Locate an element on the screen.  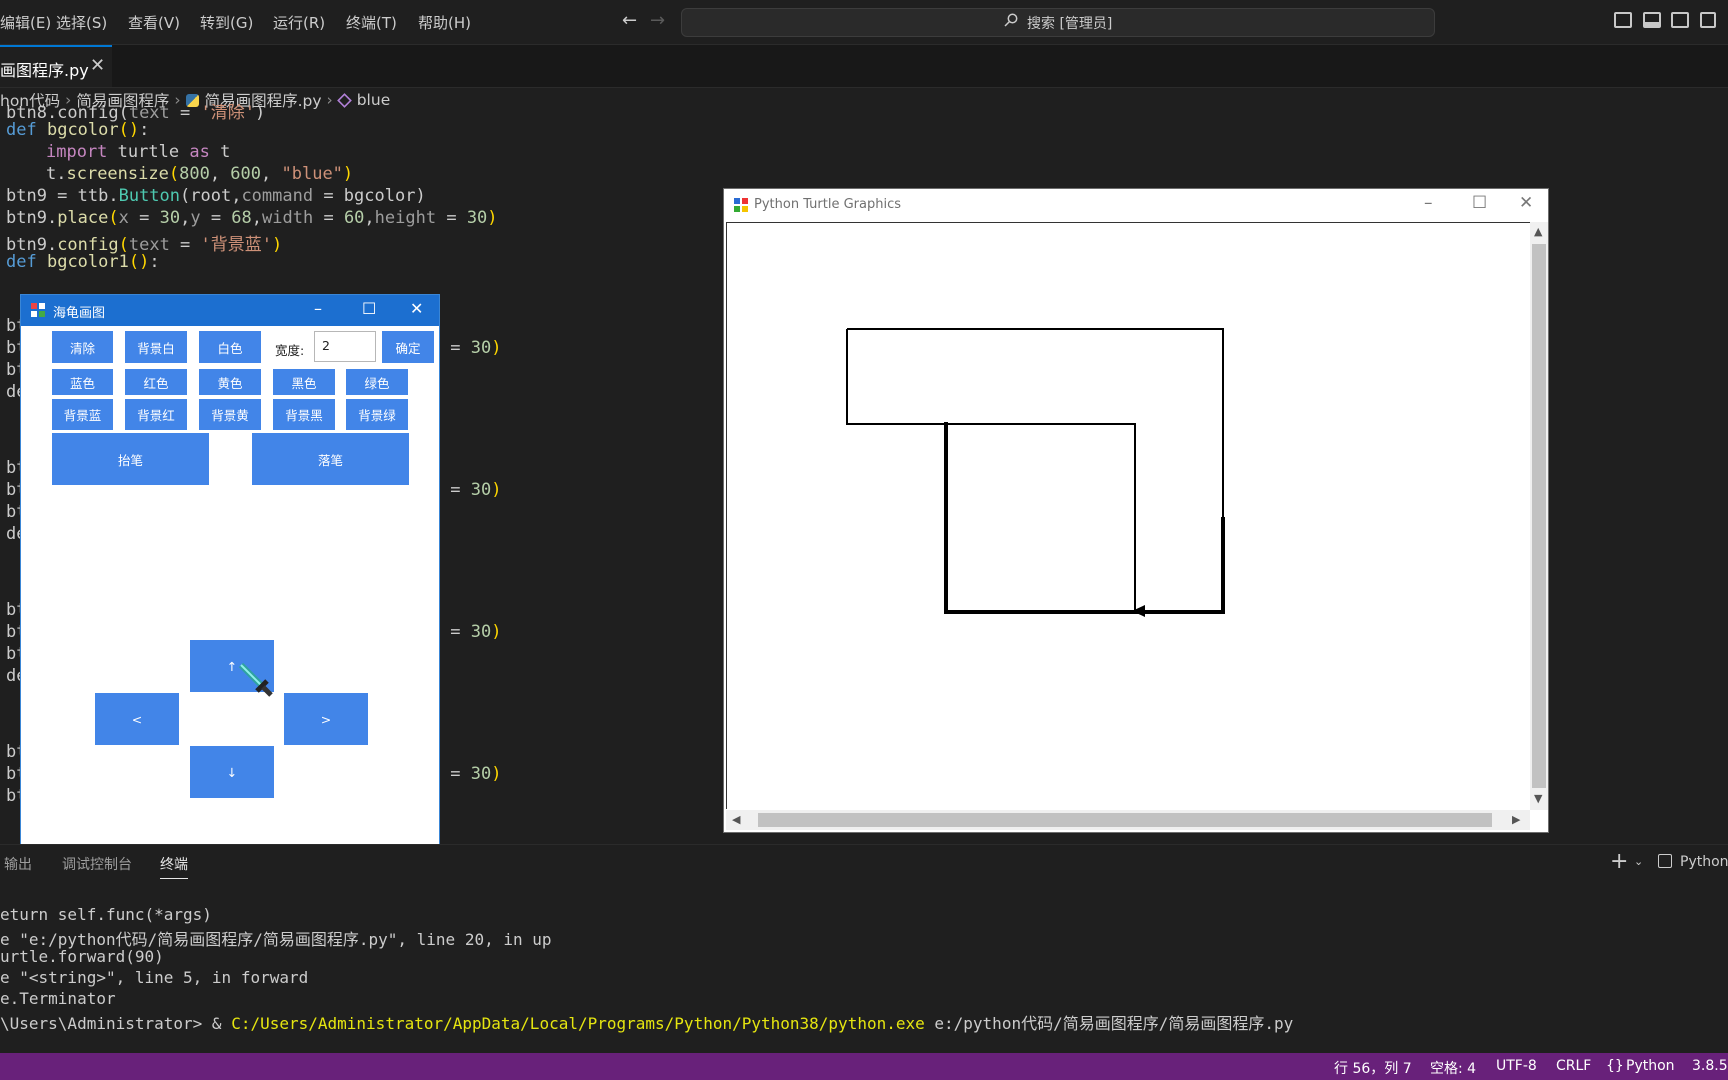
green-pen-button: 绿色 is located at coordinates (377, 382).